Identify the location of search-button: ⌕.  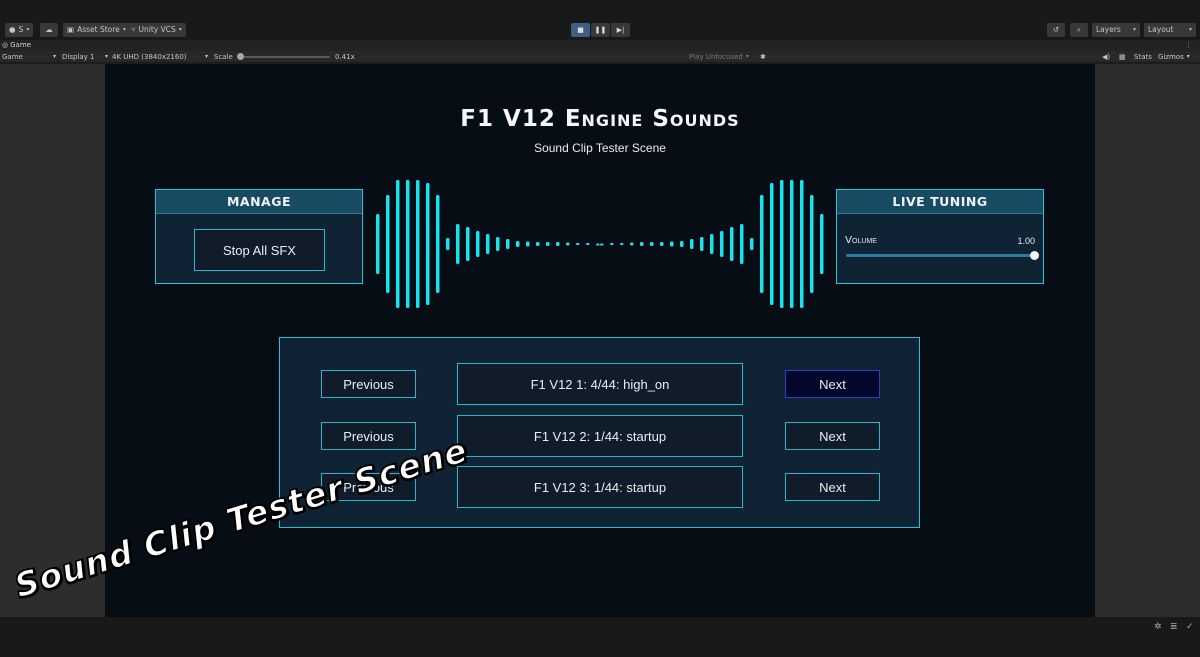
(1079, 30).